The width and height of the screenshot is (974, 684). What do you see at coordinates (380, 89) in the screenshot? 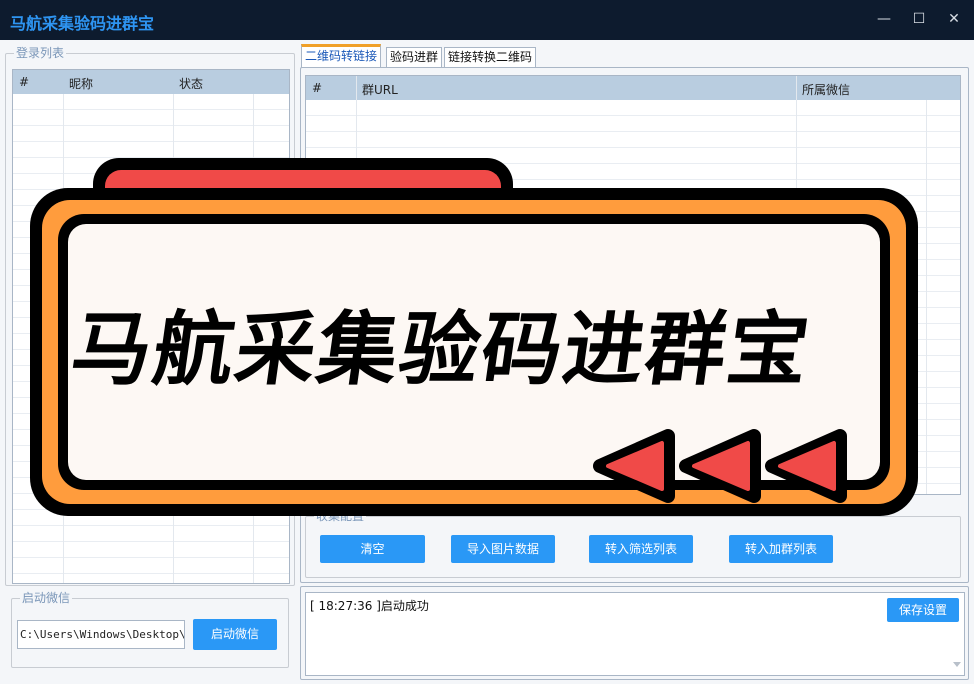
I see `column-header-group-url: 群URL` at bounding box center [380, 89].